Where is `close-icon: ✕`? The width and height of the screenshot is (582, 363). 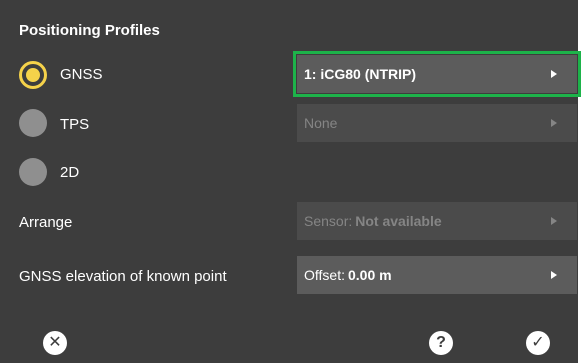 close-icon: ✕ is located at coordinates (55, 342).